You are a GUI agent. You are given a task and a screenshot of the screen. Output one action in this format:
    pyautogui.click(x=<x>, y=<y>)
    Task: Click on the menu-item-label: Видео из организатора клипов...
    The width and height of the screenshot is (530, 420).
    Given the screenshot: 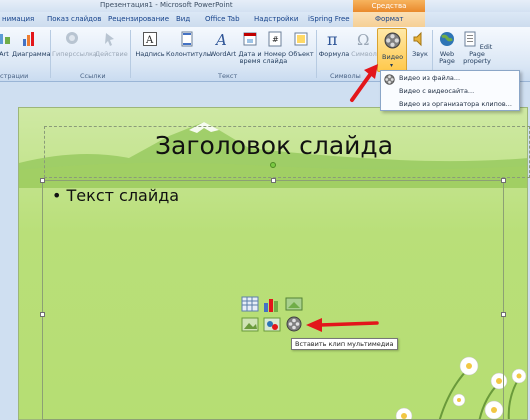 What is the action you would take?
    pyautogui.click(x=455, y=104)
    